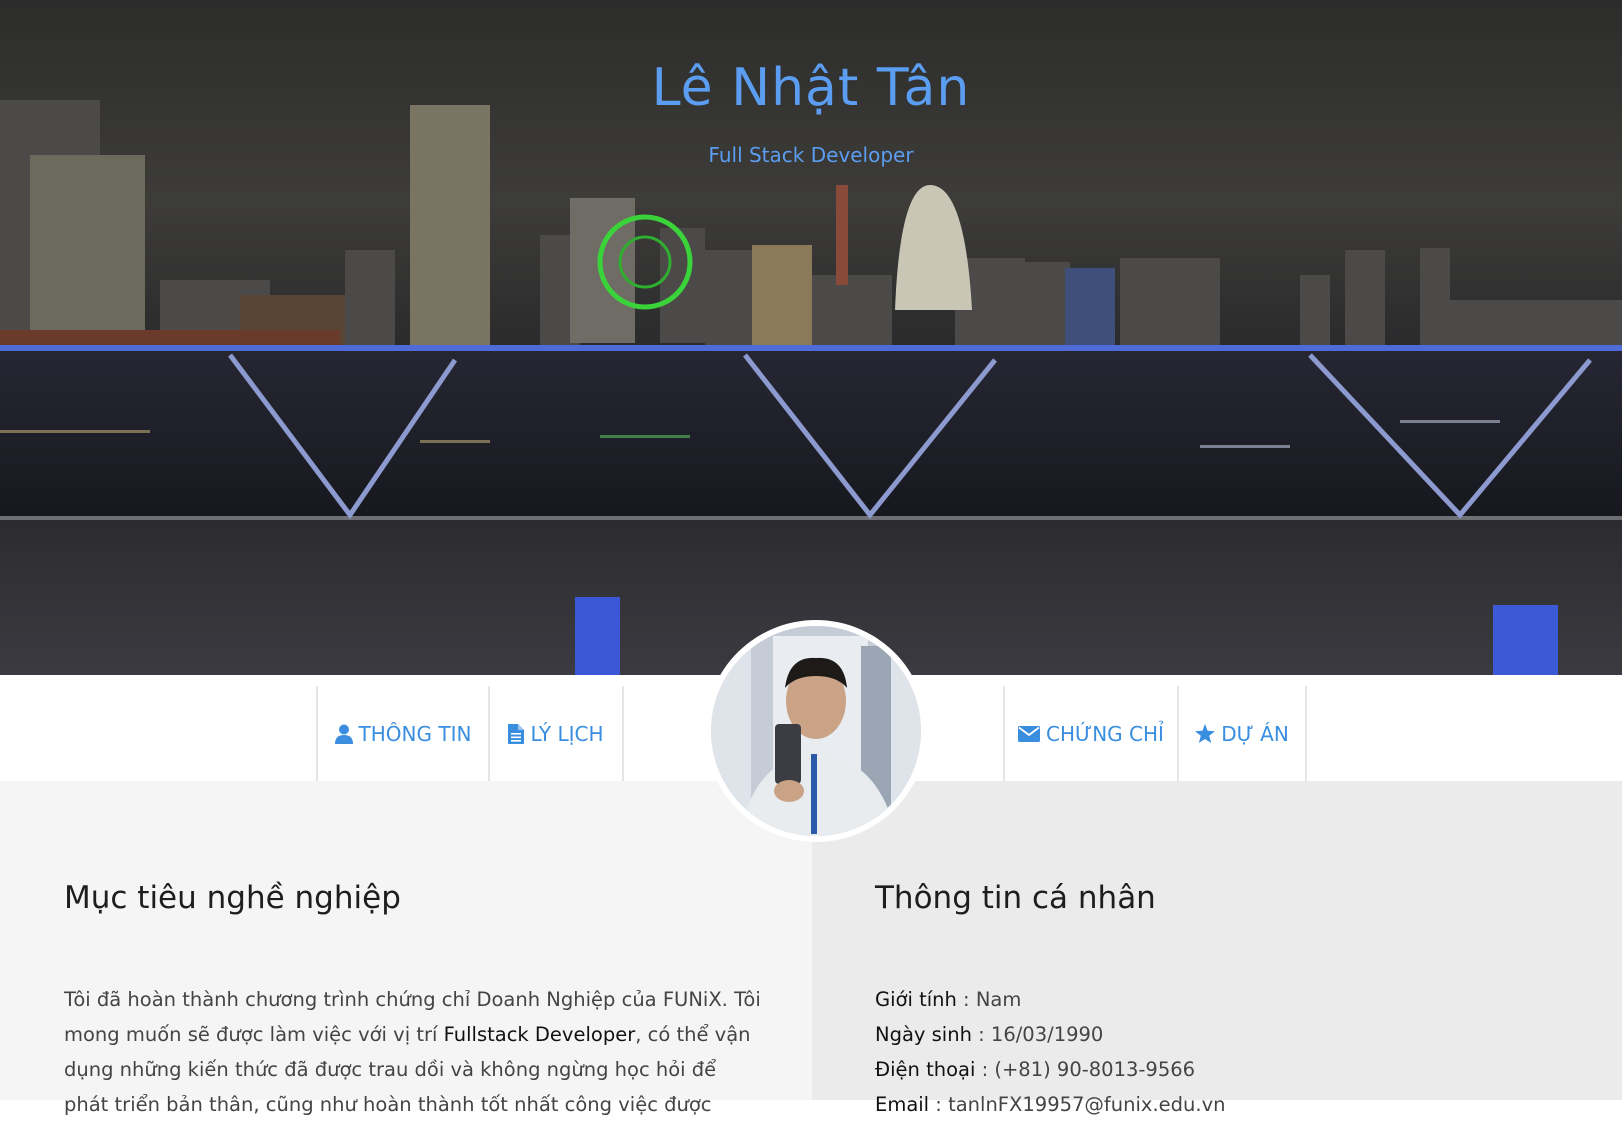 Image resolution: width=1622 pixels, height=1122 pixels. I want to click on info-value: Nam, so click(998, 999).